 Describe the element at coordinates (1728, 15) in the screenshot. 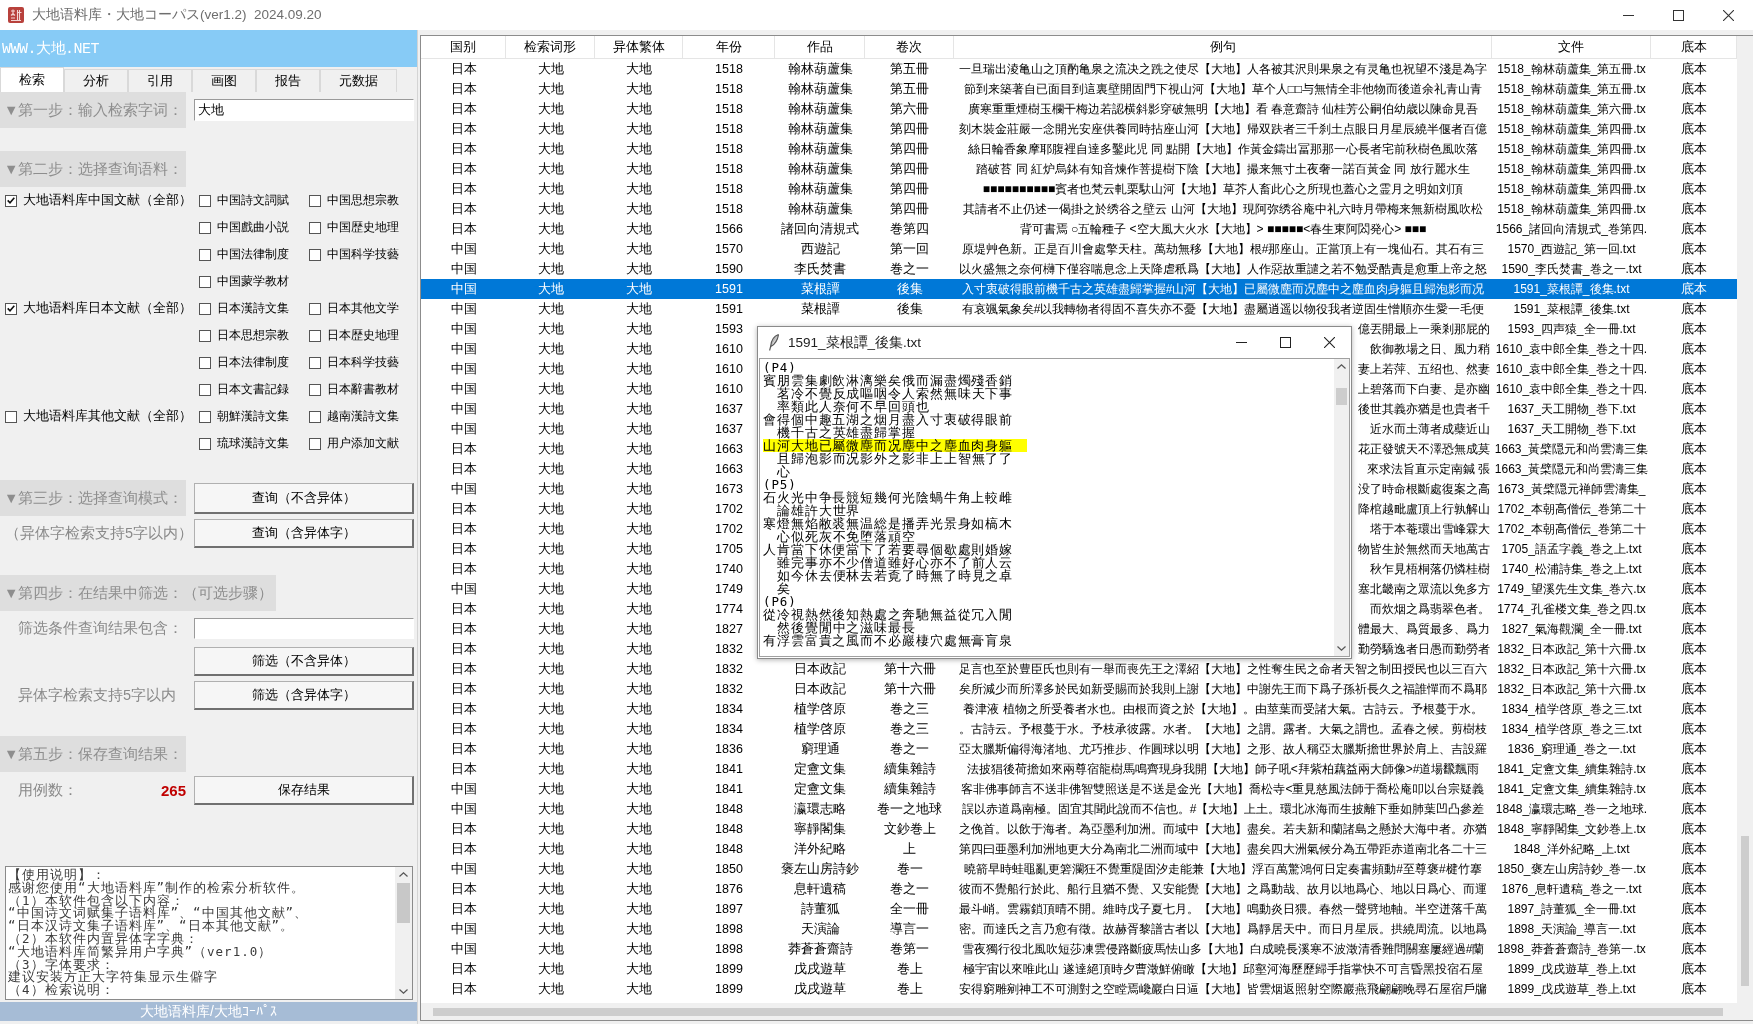

I see `close-icon` at that location.